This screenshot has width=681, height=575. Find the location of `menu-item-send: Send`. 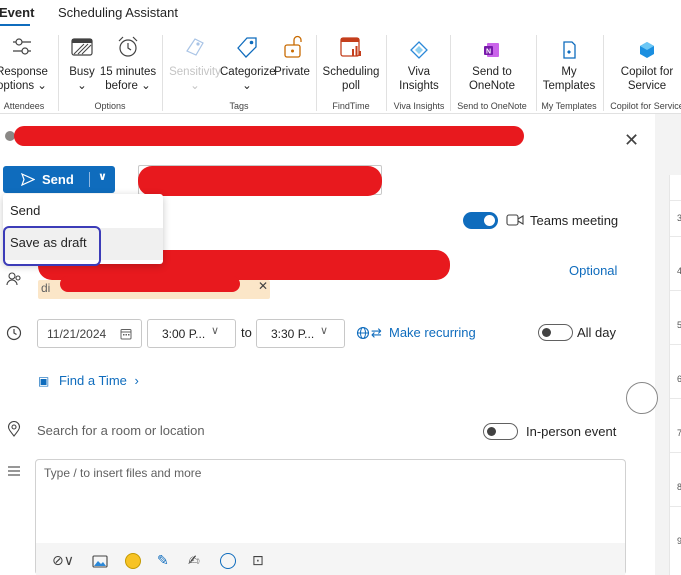

menu-item-send: Send is located at coordinates (25, 210).